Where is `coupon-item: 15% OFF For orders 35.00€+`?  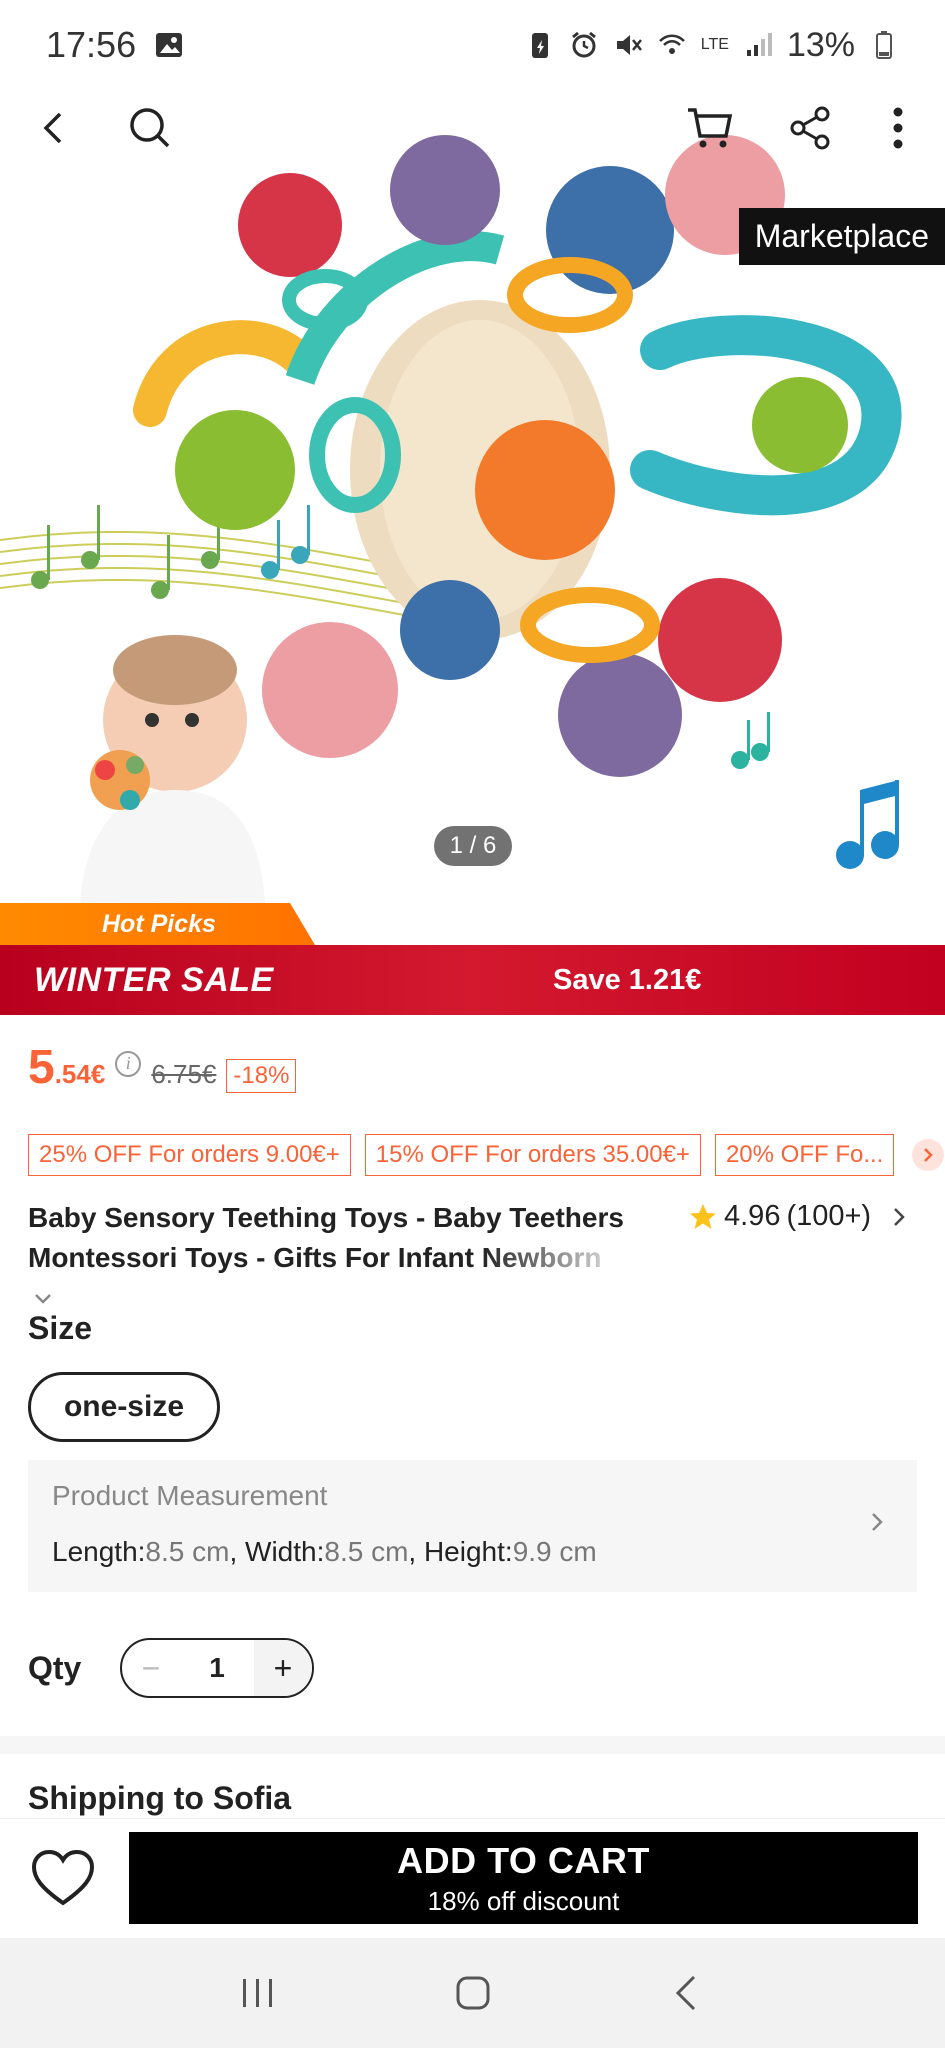 coupon-item: 15% OFF For orders 35.00€+ is located at coordinates (532, 1155).